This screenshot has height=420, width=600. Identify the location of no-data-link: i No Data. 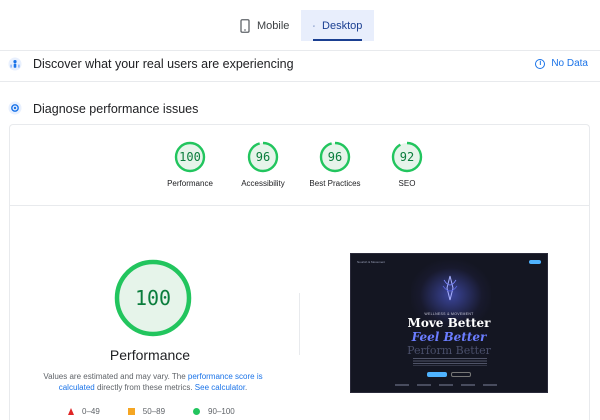
(561, 63).